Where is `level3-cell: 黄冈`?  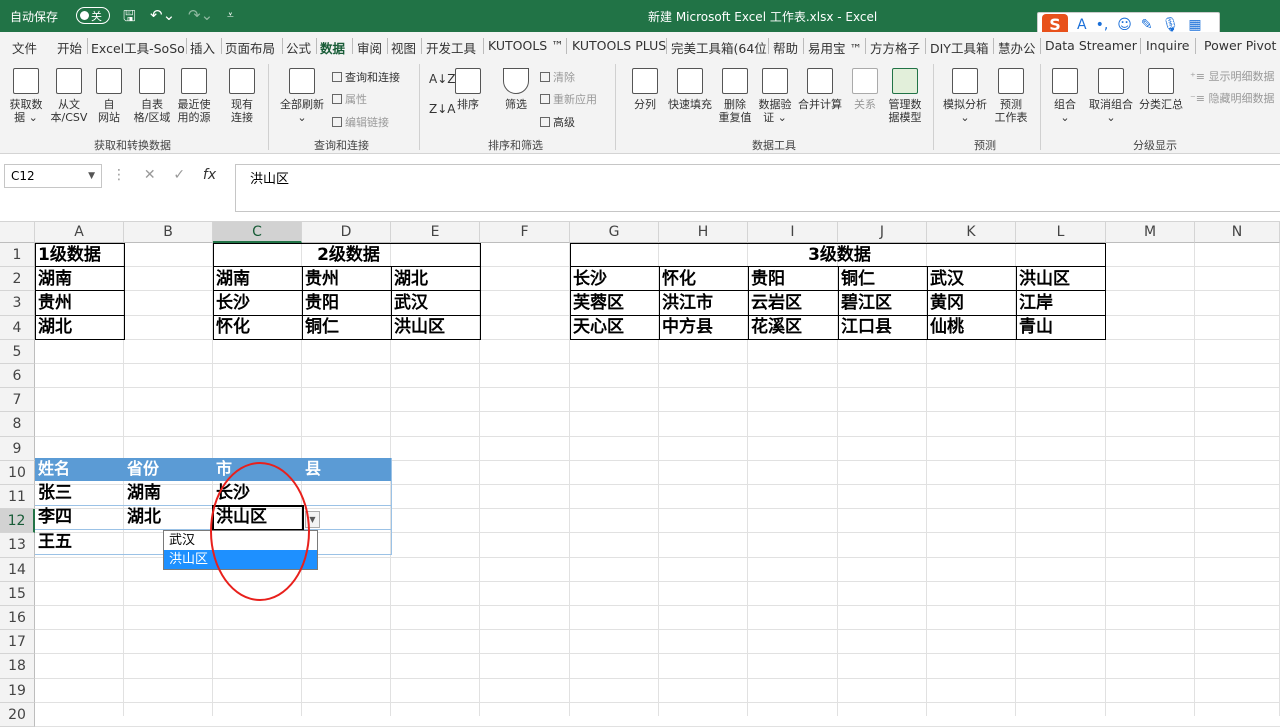 level3-cell: 黄冈 is located at coordinates (945, 303).